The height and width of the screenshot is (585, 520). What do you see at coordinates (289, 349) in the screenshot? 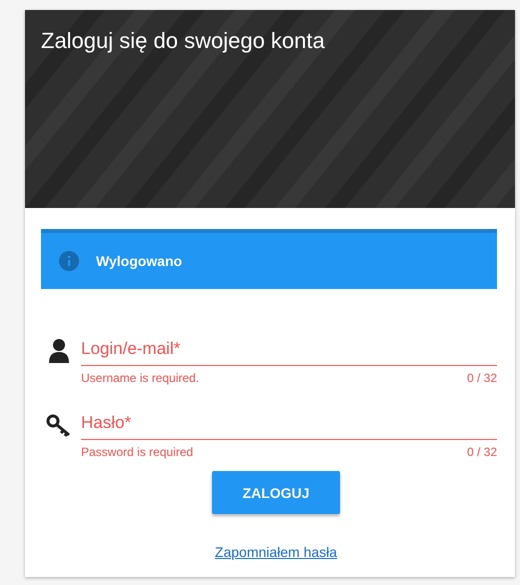
I see `input-field: Login/e-mail*` at bounding box center [289, 349].